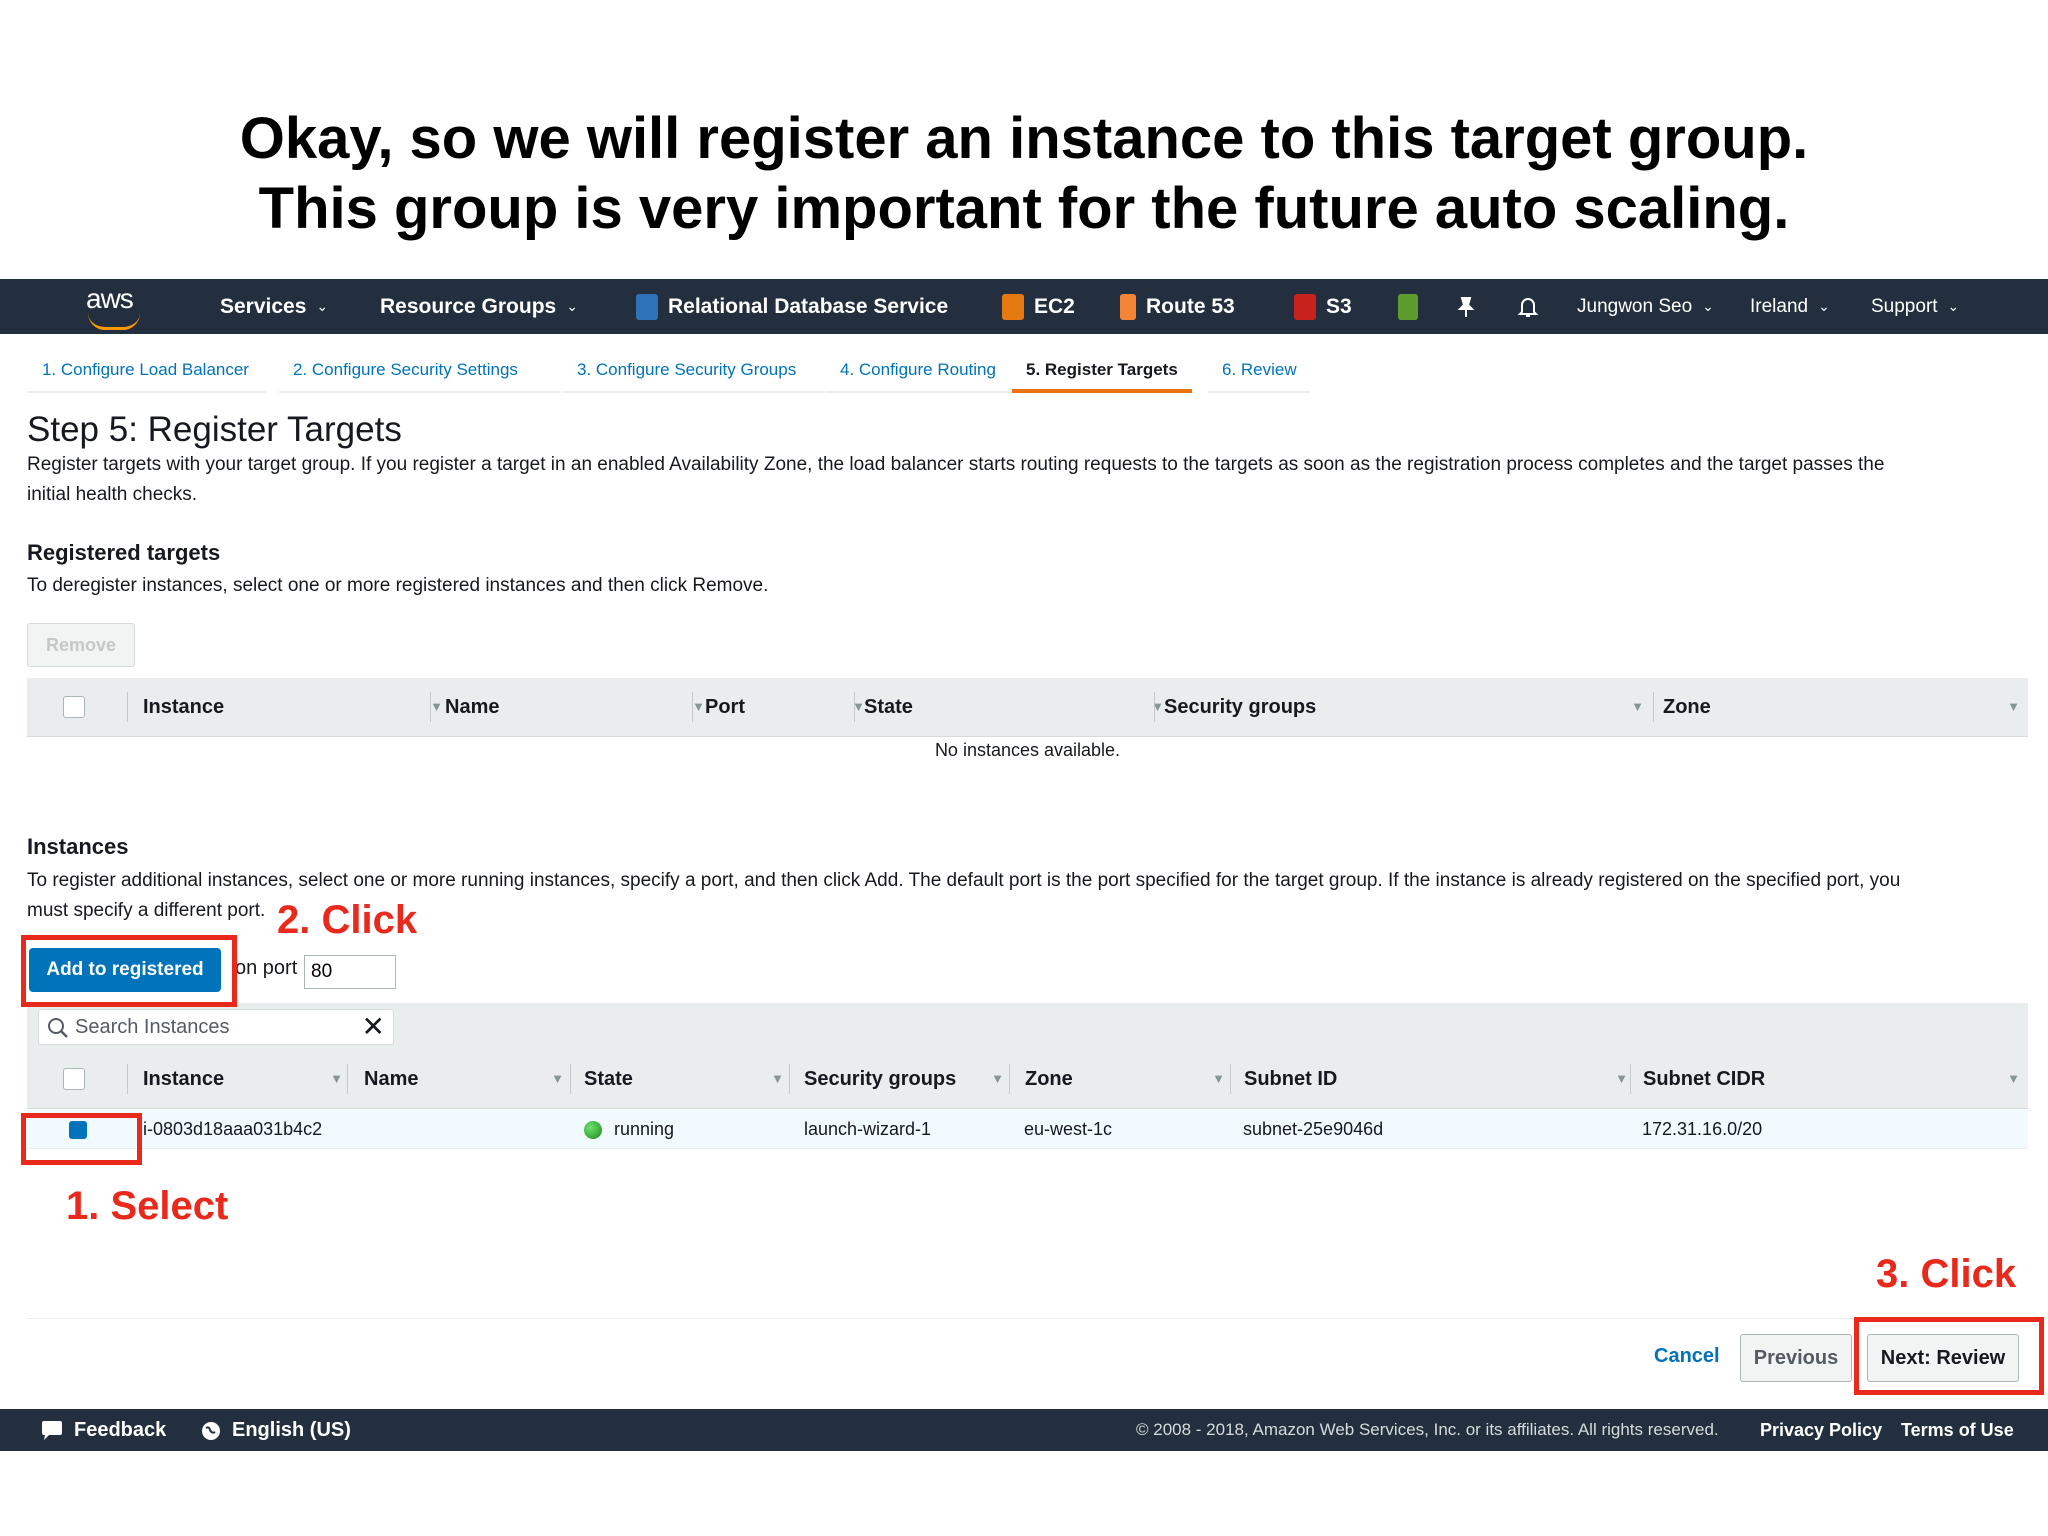  I want to click on elastic-beanstalk-shortcut, so click(1408, 306).